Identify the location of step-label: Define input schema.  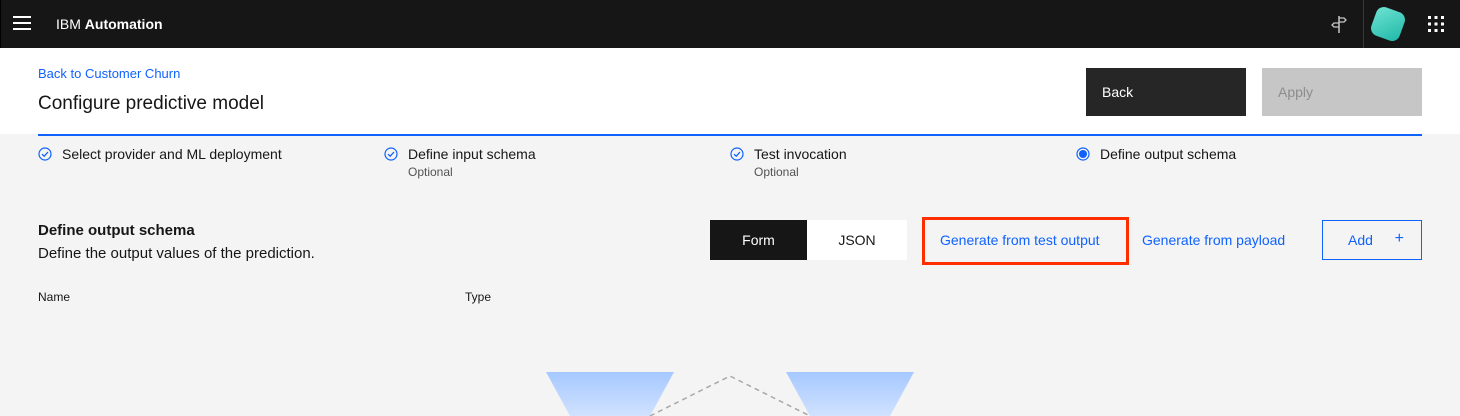
(472, 154).